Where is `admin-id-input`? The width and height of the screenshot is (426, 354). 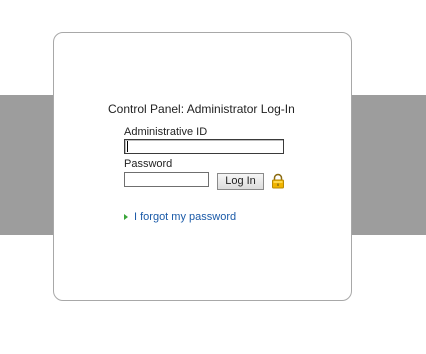
admin-id-input is located at coordinates (204, 146).